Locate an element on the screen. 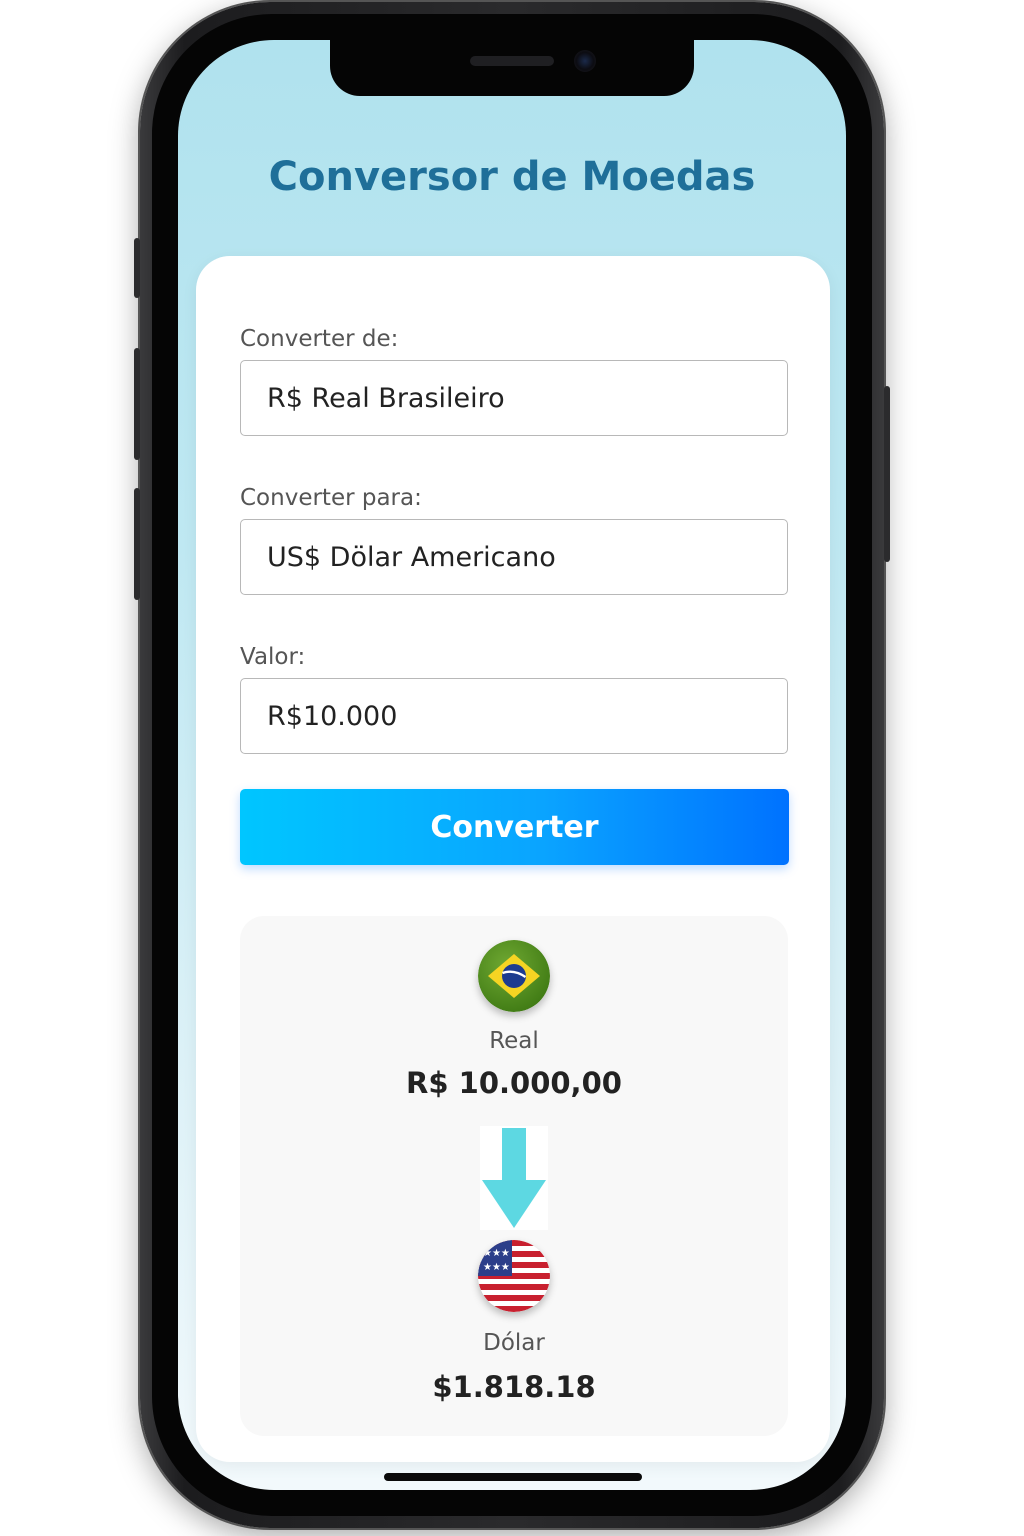 The image size is (1024, 1536). to-currency-label: Converter para: is located at coordinates (331, 498).